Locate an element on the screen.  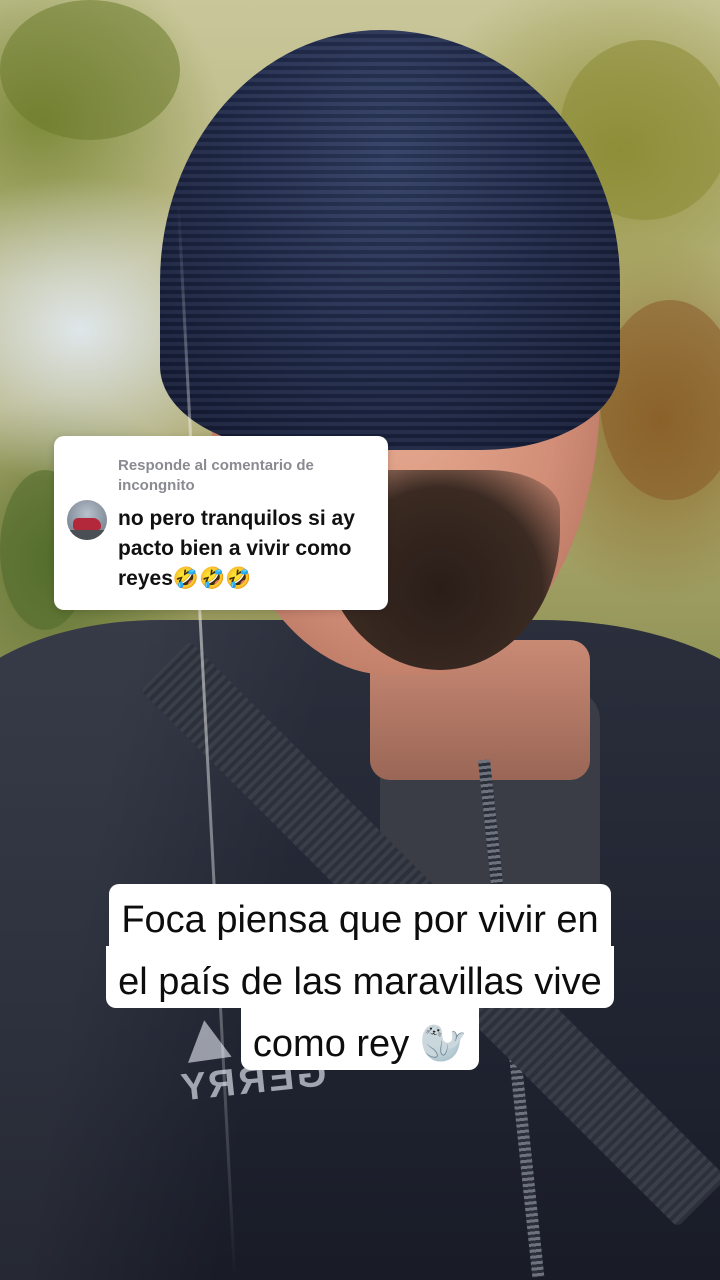
caption-row: el país de las maravillas vive is located at coordinates (360, 977).